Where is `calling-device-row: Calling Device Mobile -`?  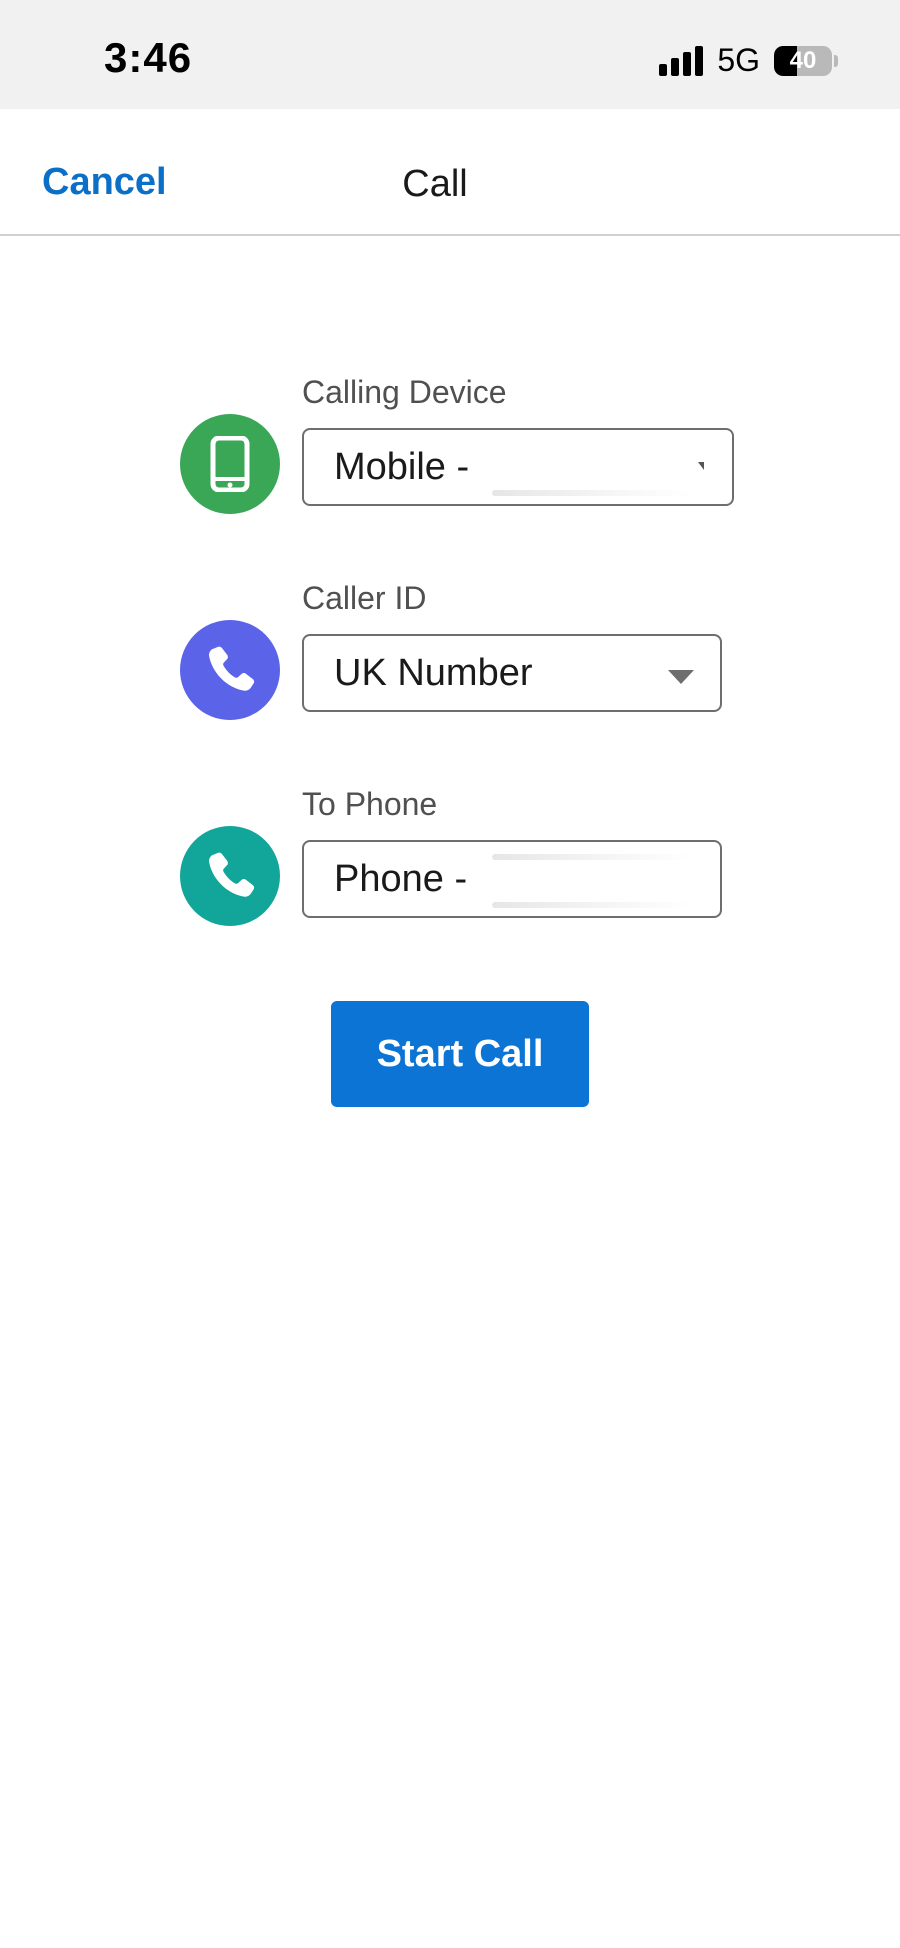
calling-device-row: Calling Device Mobile - is located at coordinates (460, 444).